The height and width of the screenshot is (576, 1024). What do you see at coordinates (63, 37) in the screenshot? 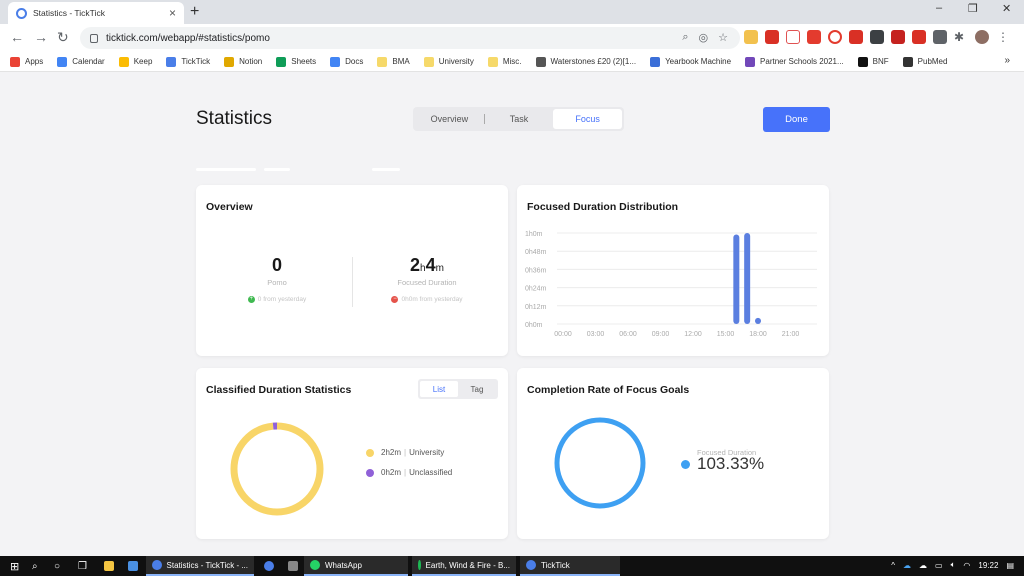
I see `reload-icon: ↻` at bounding box center [63, 37].